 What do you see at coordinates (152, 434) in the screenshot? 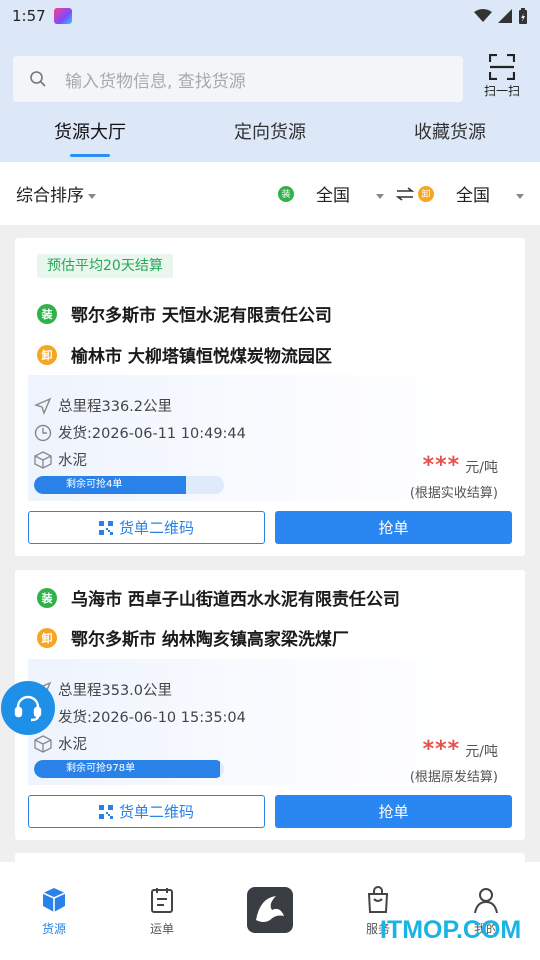
I see `ship-time-text: 发货:2026-06-11 10:49:44` at bounding box center [152, 434].